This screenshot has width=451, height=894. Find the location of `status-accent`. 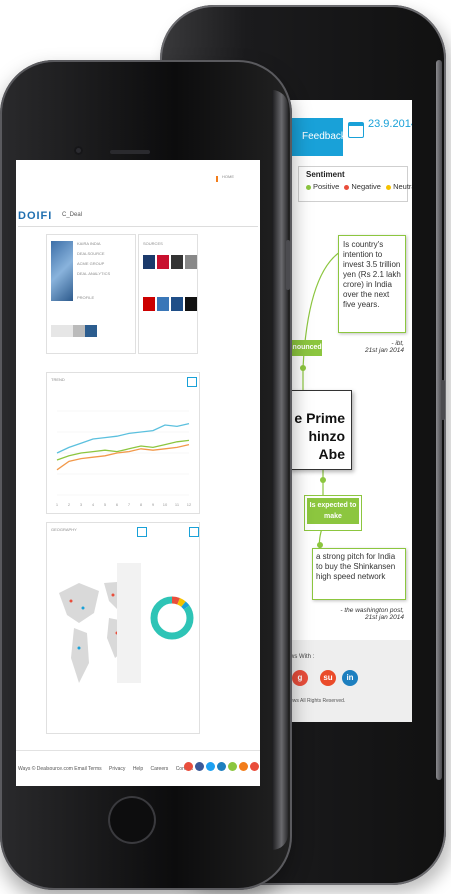

status-accent is located at coordinates (217, 179).